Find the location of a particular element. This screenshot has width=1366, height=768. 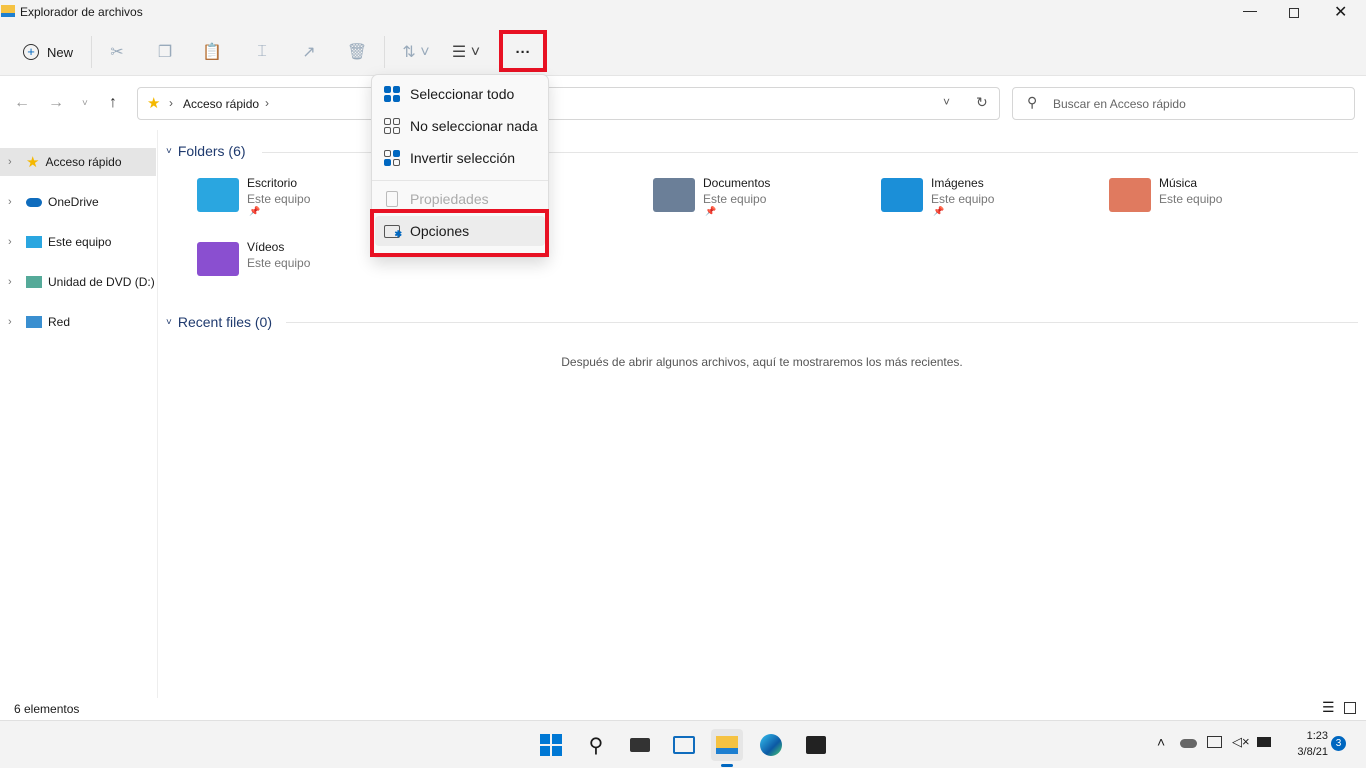

computer-icon is located at coordinates (34, 242).